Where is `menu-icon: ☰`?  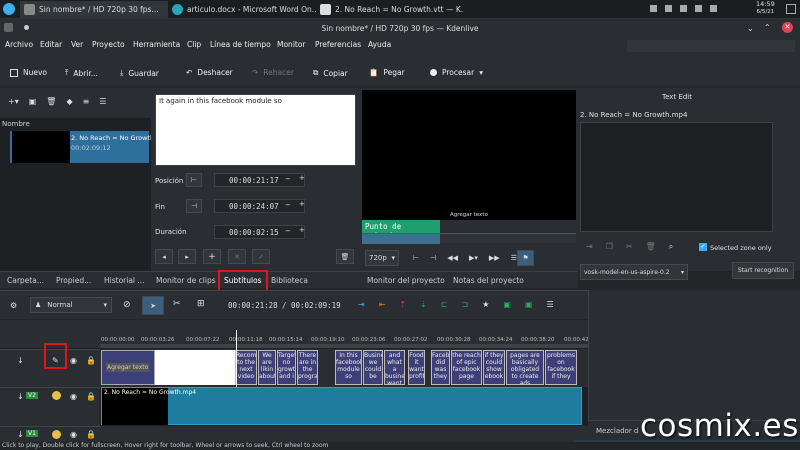
menu-icon: ☰ is located at coordinates (102, 101).